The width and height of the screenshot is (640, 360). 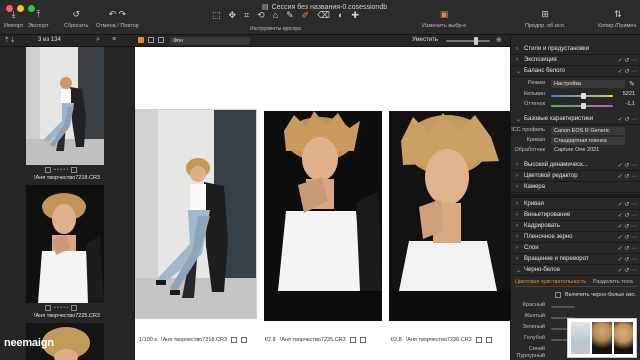 I want to click on tint-row: Оттенок -1,1, so click(x=579, y=105).